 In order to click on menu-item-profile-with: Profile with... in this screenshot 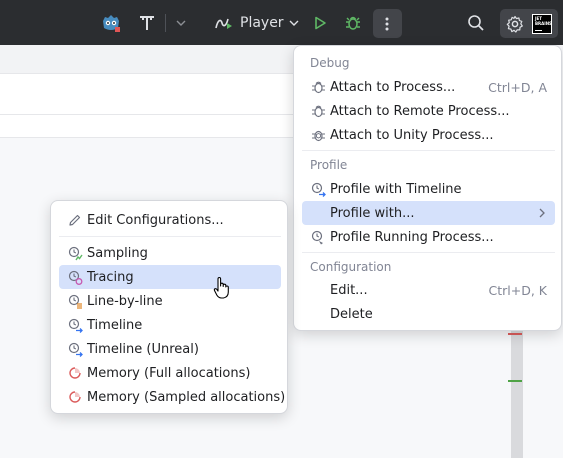, I will do `click(428, 213)`.